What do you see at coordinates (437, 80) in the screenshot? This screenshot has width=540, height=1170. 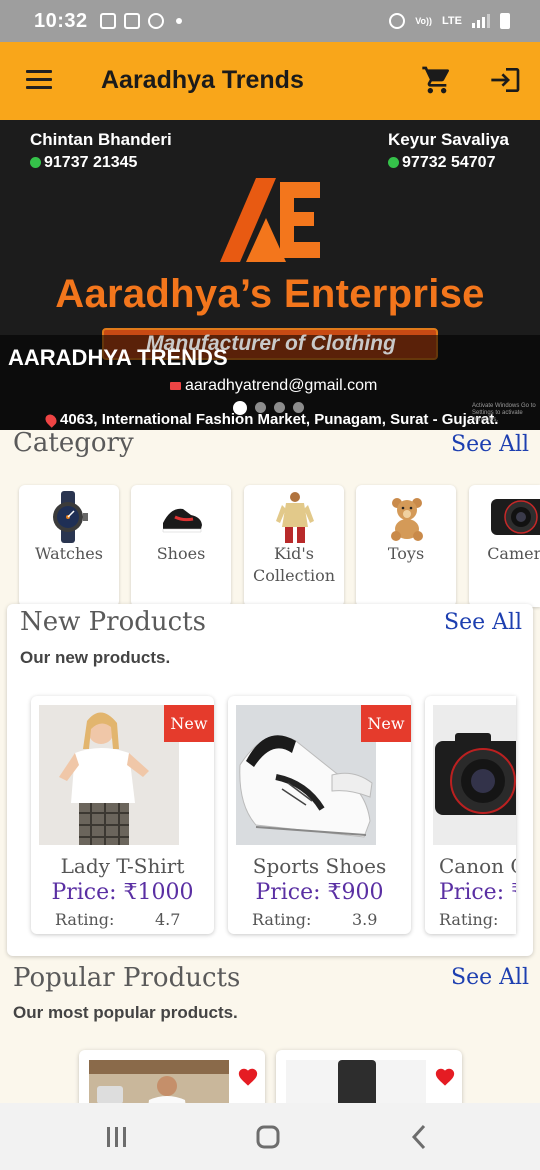 I see `cart-icon` at bounding box center [437, 80].